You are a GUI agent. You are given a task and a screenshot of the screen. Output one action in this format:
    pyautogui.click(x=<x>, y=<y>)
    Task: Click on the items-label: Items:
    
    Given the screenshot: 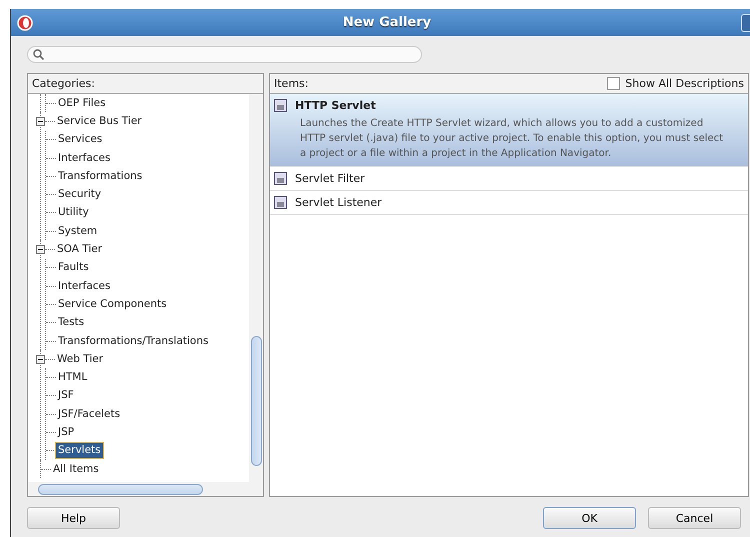 What is the action you would take?
    pyautogui.click(x=291, y=83)
    